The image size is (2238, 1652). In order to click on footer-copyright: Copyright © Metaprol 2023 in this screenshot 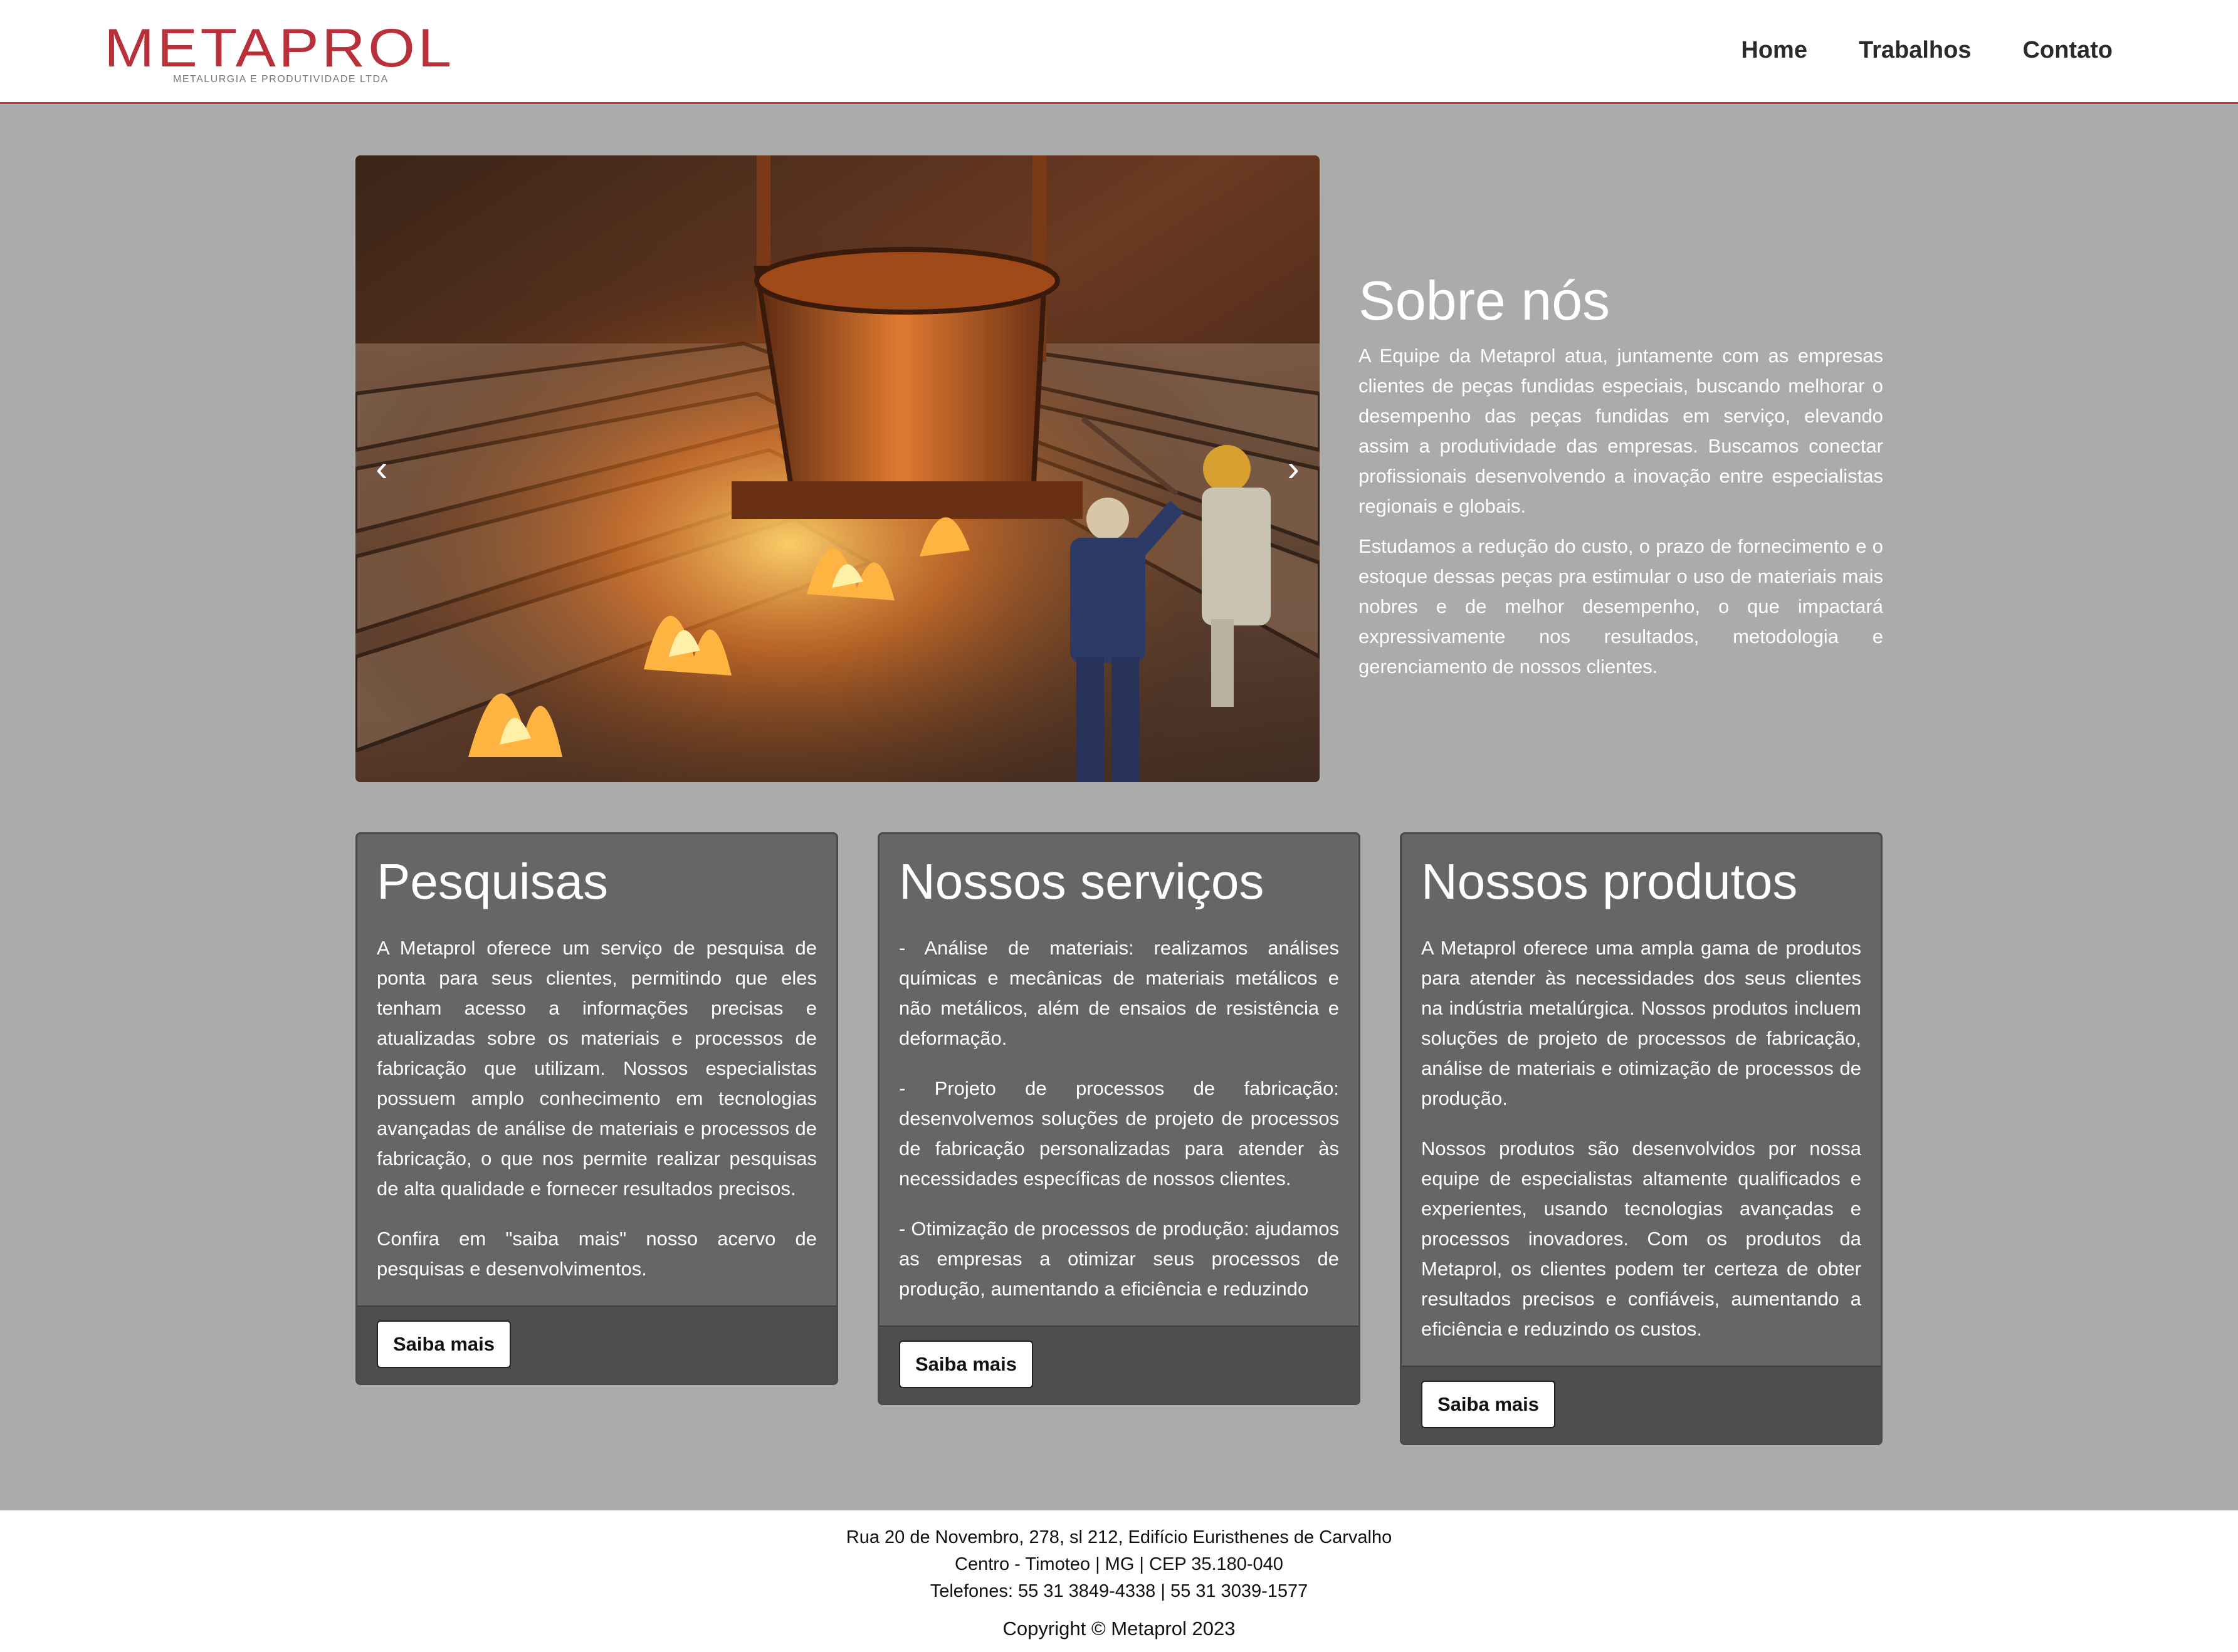, I will do `click(1119, 1628)`.